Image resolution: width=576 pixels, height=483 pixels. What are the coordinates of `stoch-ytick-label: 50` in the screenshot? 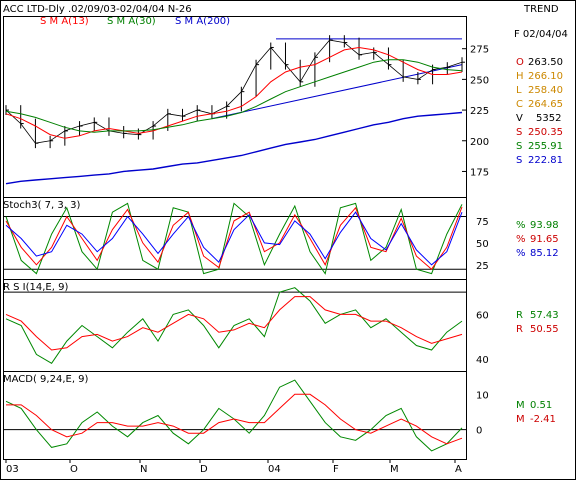 It's located at (482, 244).